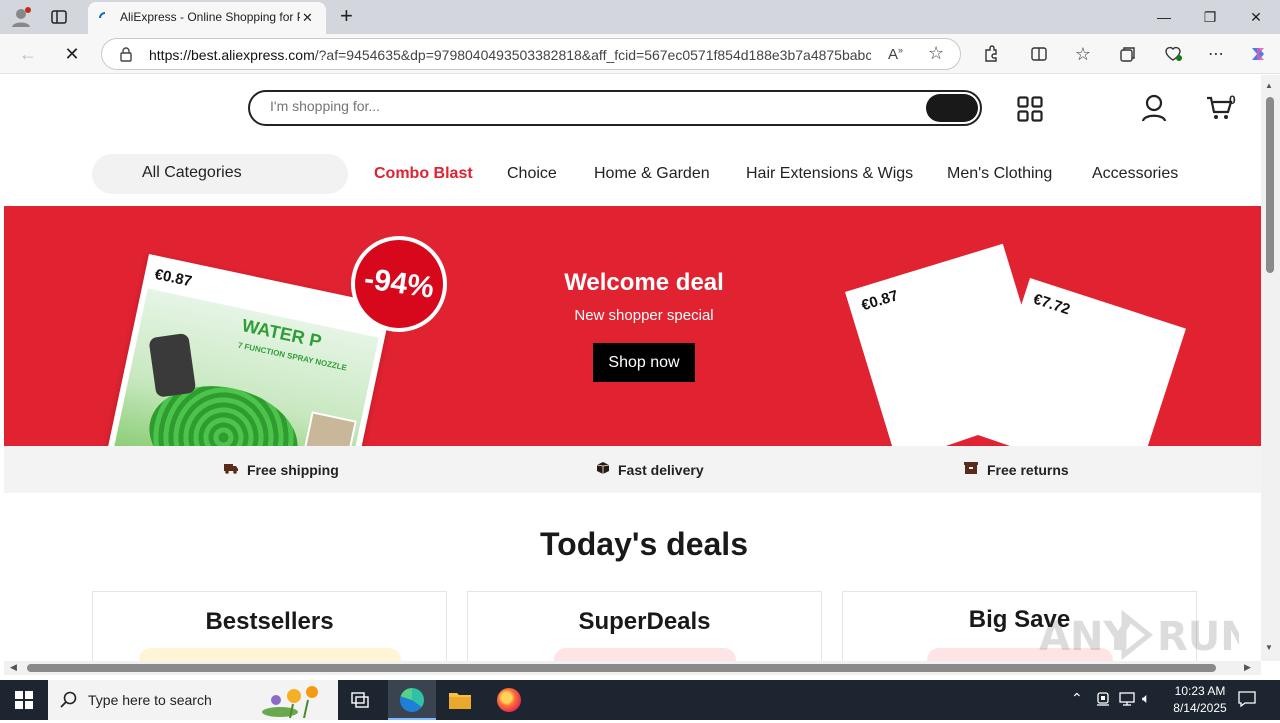  Describe the element at coordinates (1052, 304) in the screenshot. I see `deal-card-price: €7.72` at that location.